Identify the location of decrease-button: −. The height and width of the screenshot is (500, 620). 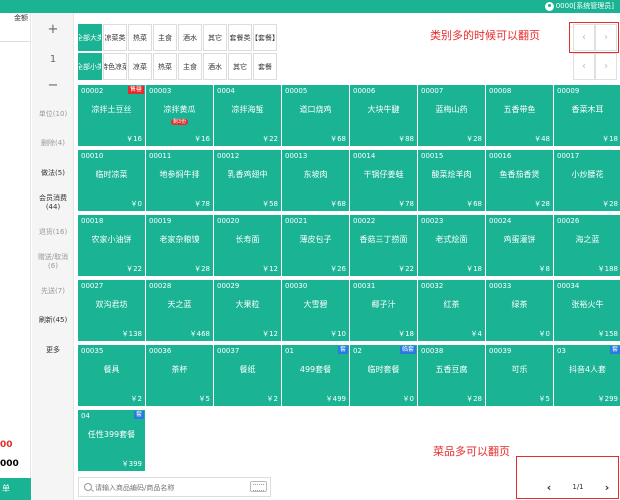
(53, 85).